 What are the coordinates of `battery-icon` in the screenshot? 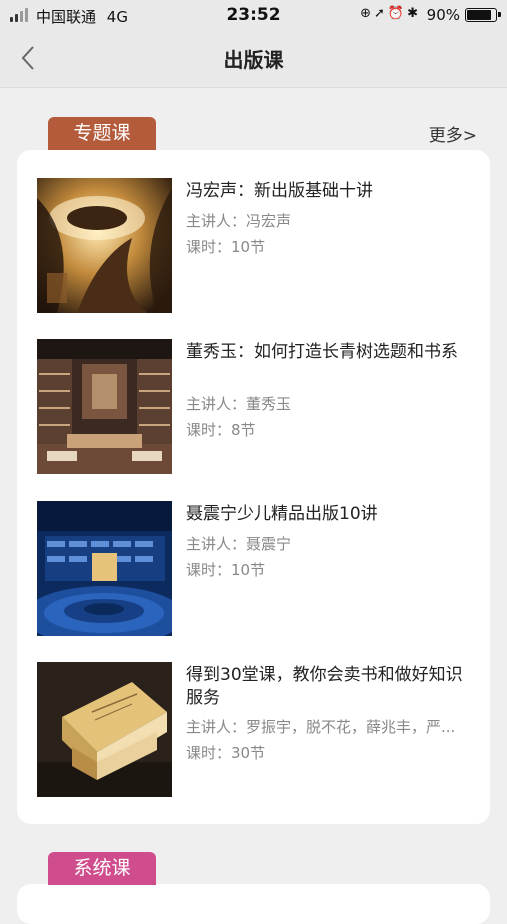 It's located at (483, 15).